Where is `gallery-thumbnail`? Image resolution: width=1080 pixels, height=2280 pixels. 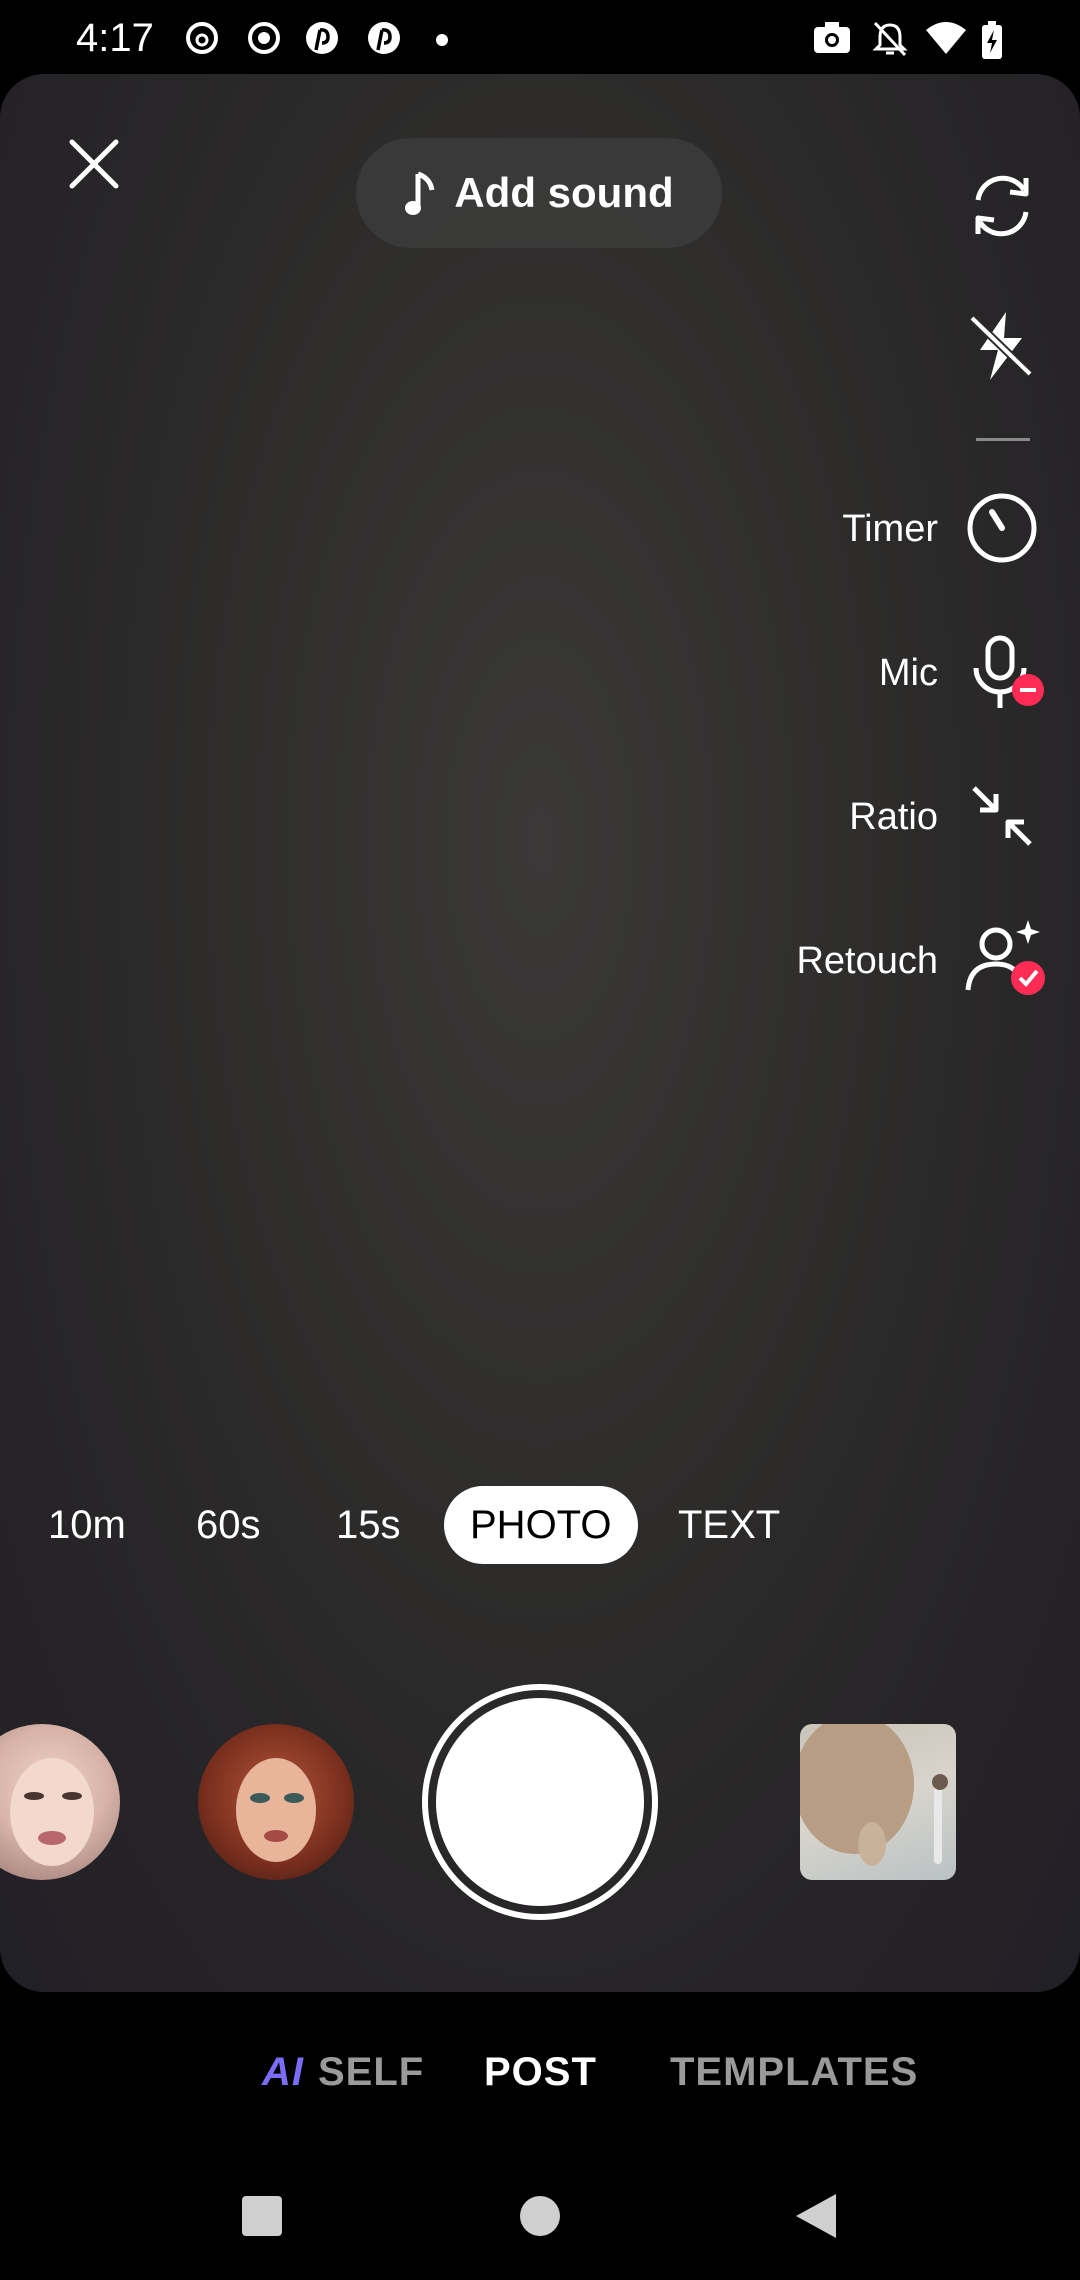
gallery-thumbnail is located at coordinates (878, 1802).